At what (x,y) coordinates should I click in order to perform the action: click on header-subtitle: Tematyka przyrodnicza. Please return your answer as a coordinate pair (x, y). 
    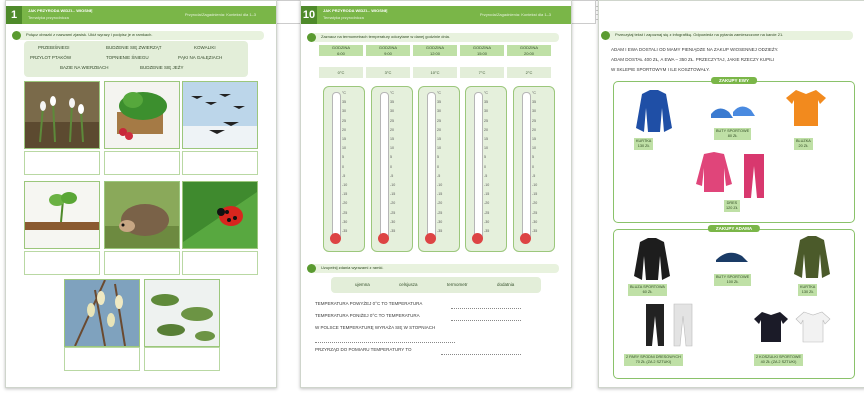
    Looking at the image, I should click on (343, 17).